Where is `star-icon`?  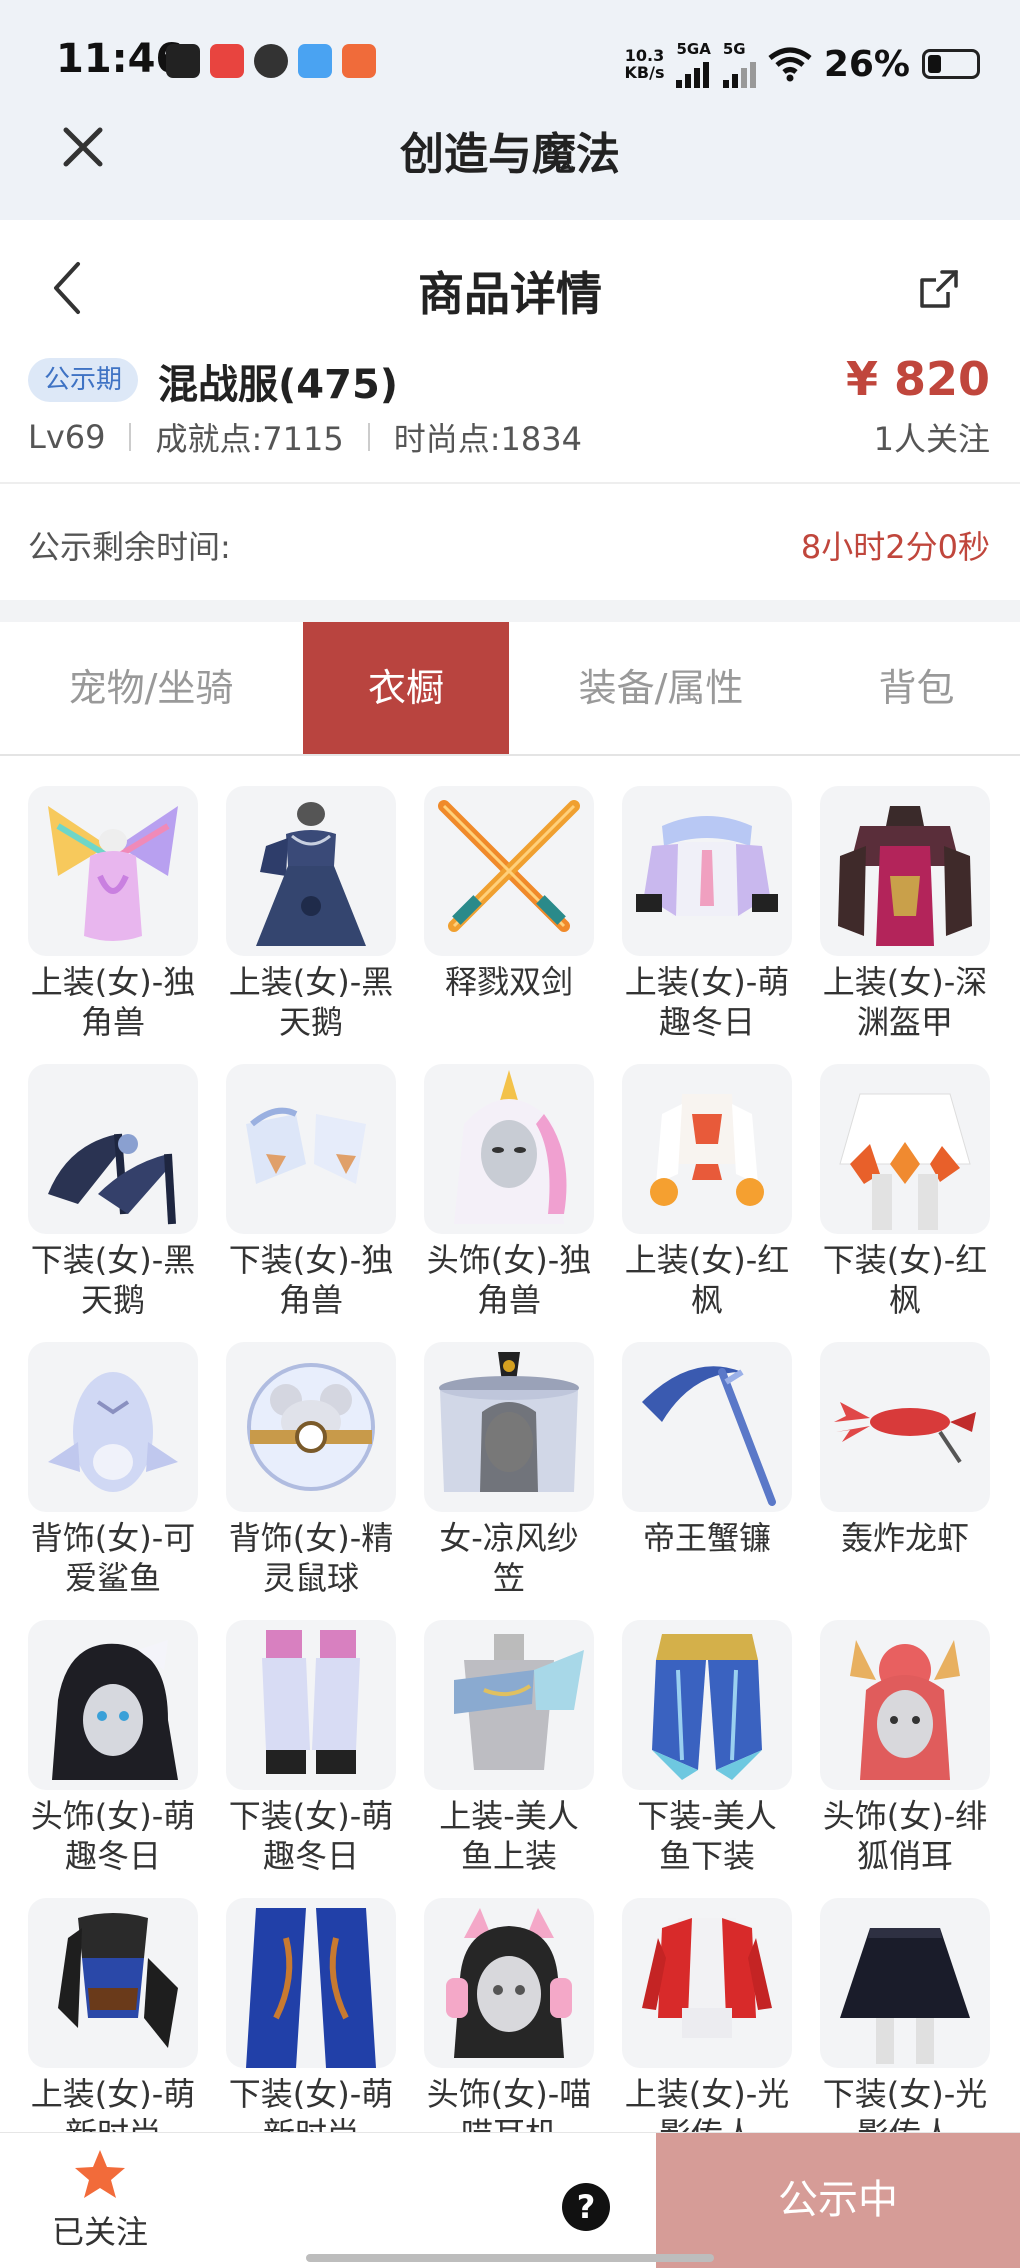
star-icon is located at coordinates (100, 2174).